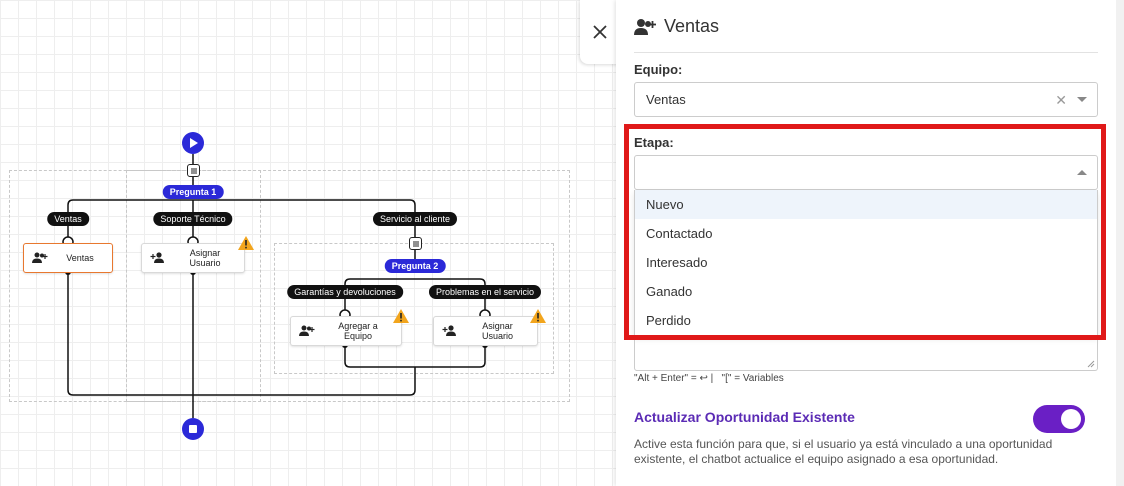  What do you see at coordinates (658, 69) in the screenshot?
I see `equipo-label: Equipo:` at bounding box center [658, 69].